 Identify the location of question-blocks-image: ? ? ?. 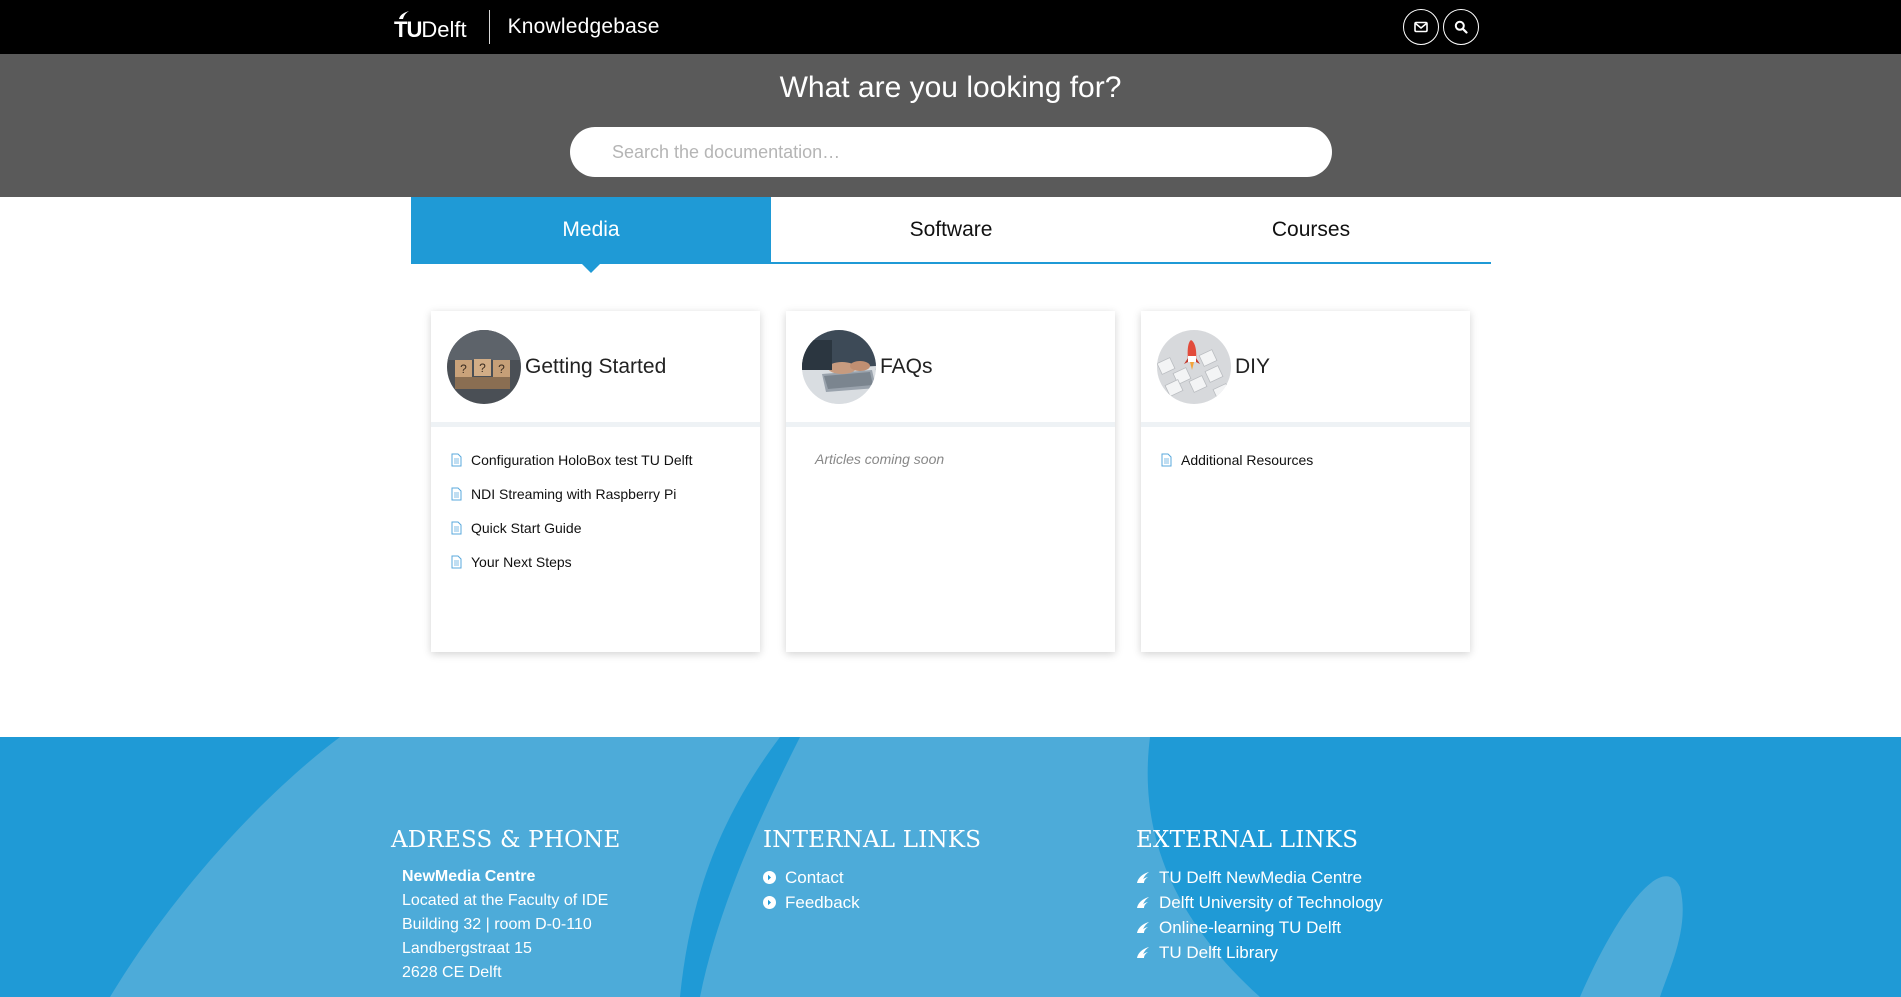
(484, 366).